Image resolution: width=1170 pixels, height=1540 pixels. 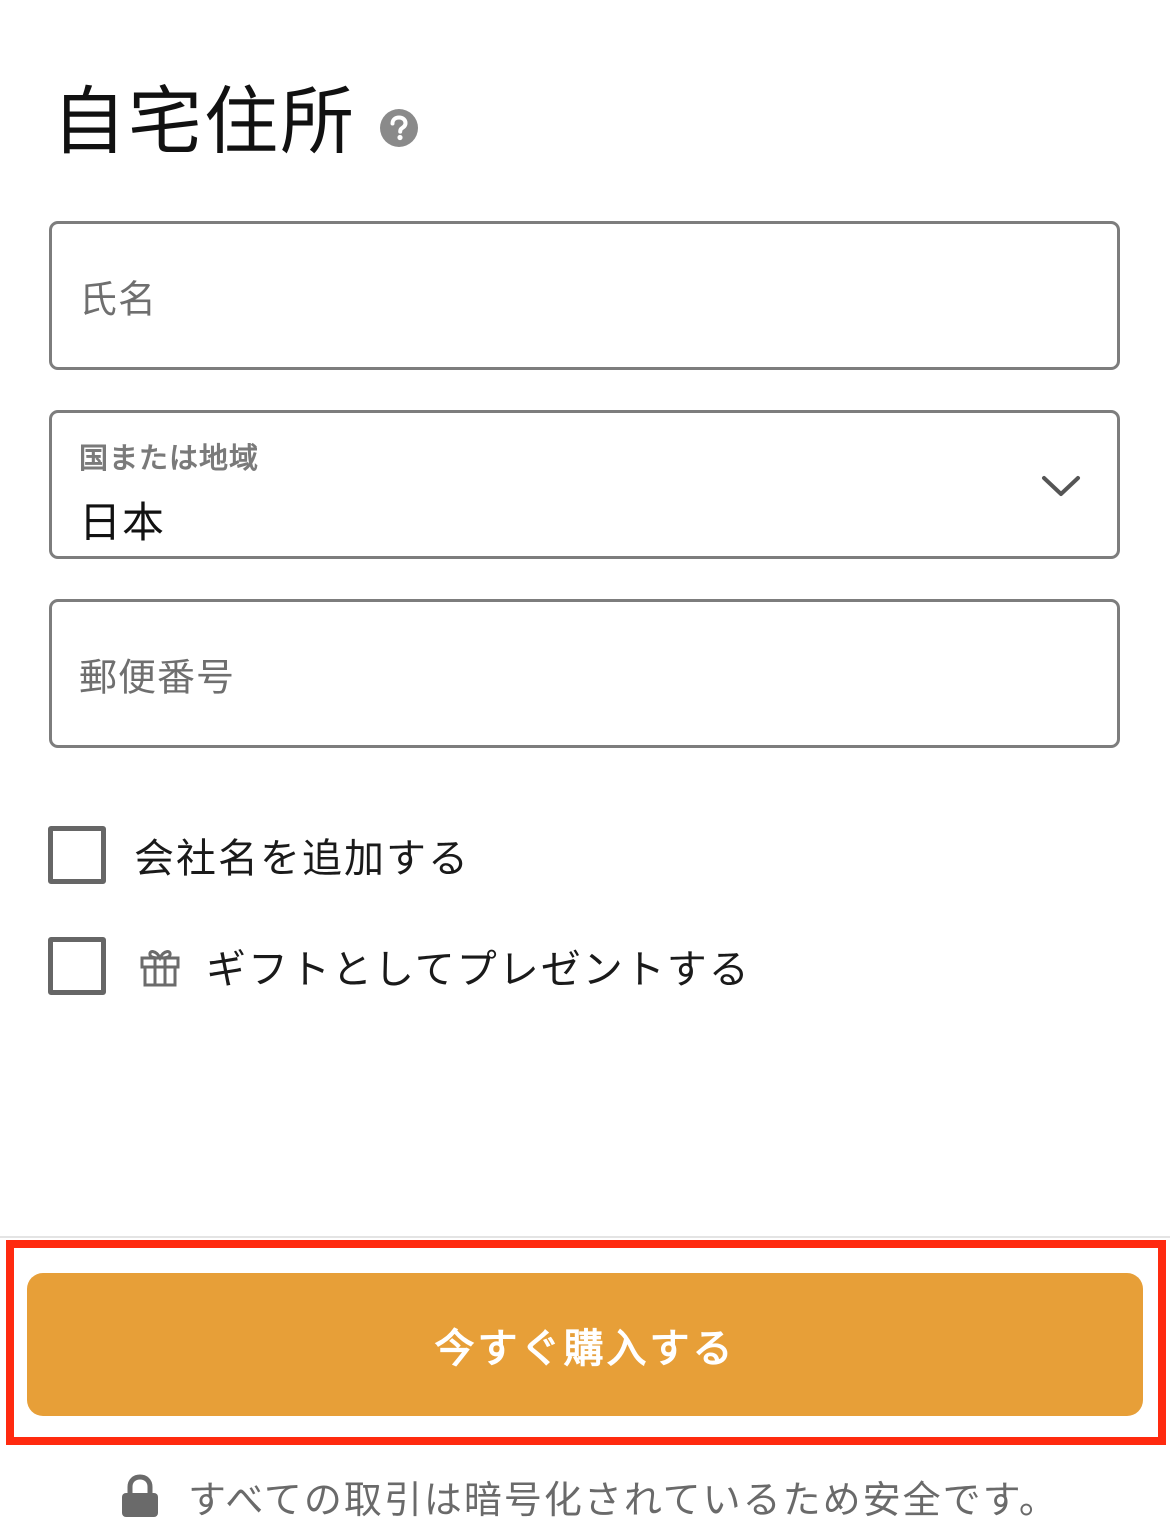 I want to click on security-notice-text: すべての取引は暗号化されているため安全です。, so click(x=623, y=1499).